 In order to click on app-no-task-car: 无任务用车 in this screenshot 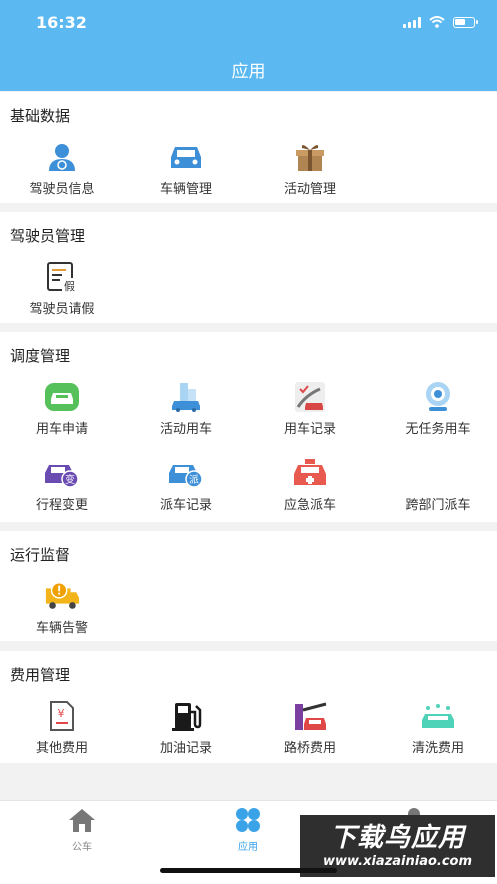, I will do `click(436, 408)`.